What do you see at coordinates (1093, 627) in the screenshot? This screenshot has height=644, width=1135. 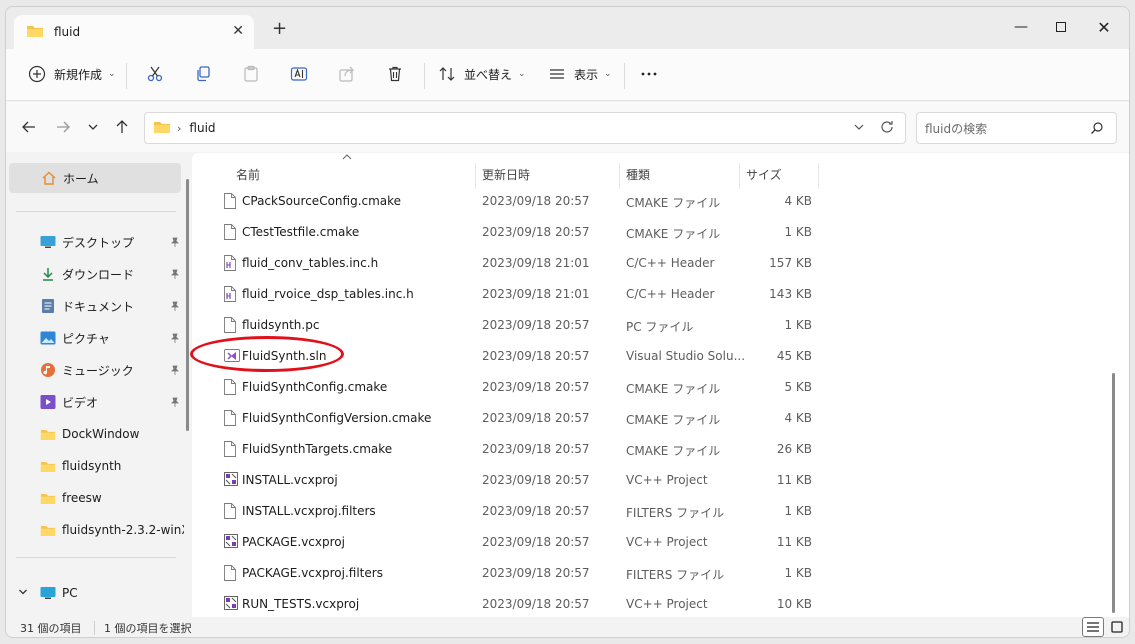 I see `details-view-button` at bounding box center [1093, 627].